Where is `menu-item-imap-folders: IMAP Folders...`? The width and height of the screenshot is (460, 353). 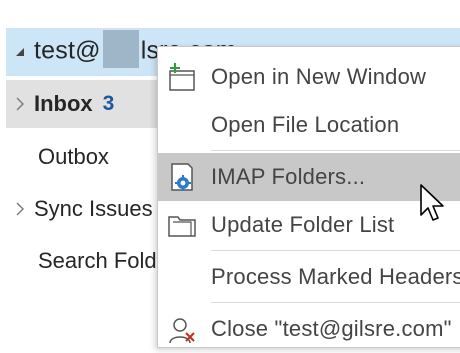
menu-item-imap-folders: IMAP Folders... is located at coordinates (309, 177).